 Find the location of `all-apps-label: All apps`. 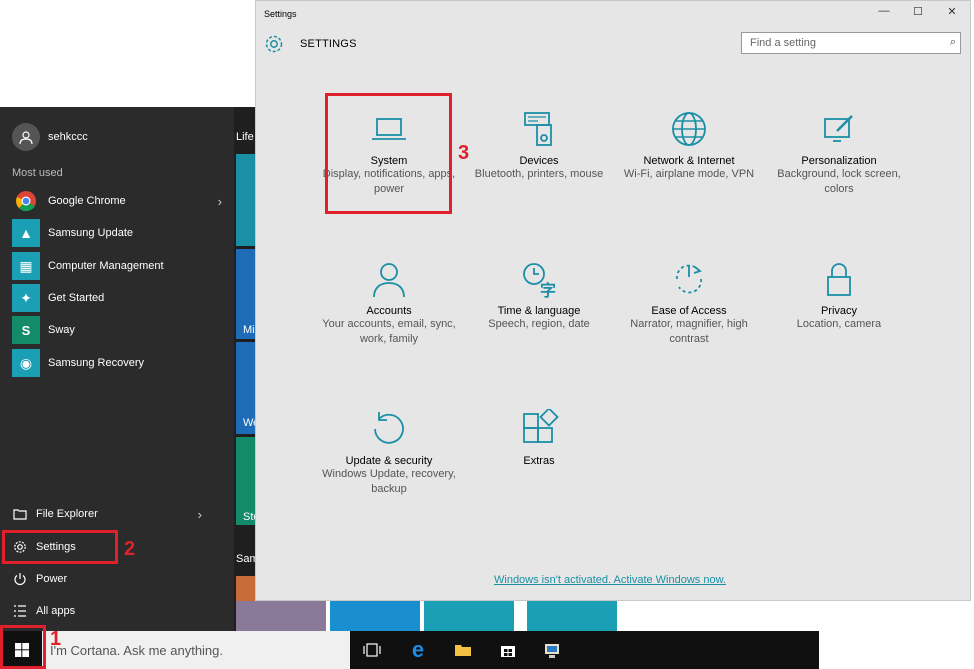

all-apps-label: All apps is located at coordinates (56, 611).